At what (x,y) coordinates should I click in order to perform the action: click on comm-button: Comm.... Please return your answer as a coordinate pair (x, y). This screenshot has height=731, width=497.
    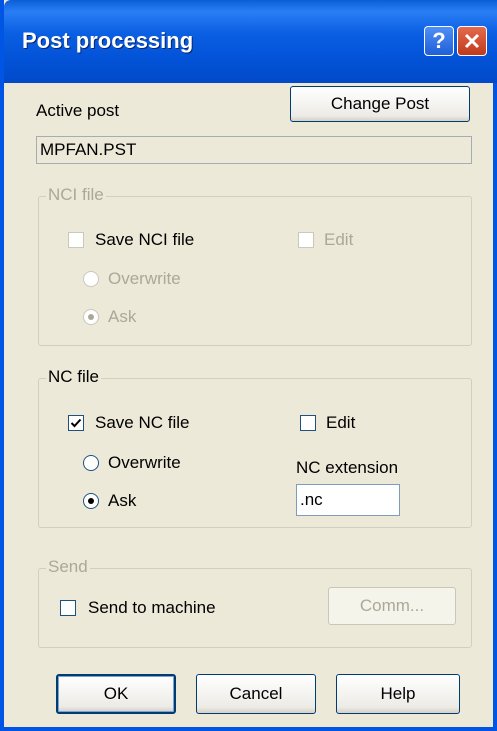
    Looking at the image, I should click on (392, 606).